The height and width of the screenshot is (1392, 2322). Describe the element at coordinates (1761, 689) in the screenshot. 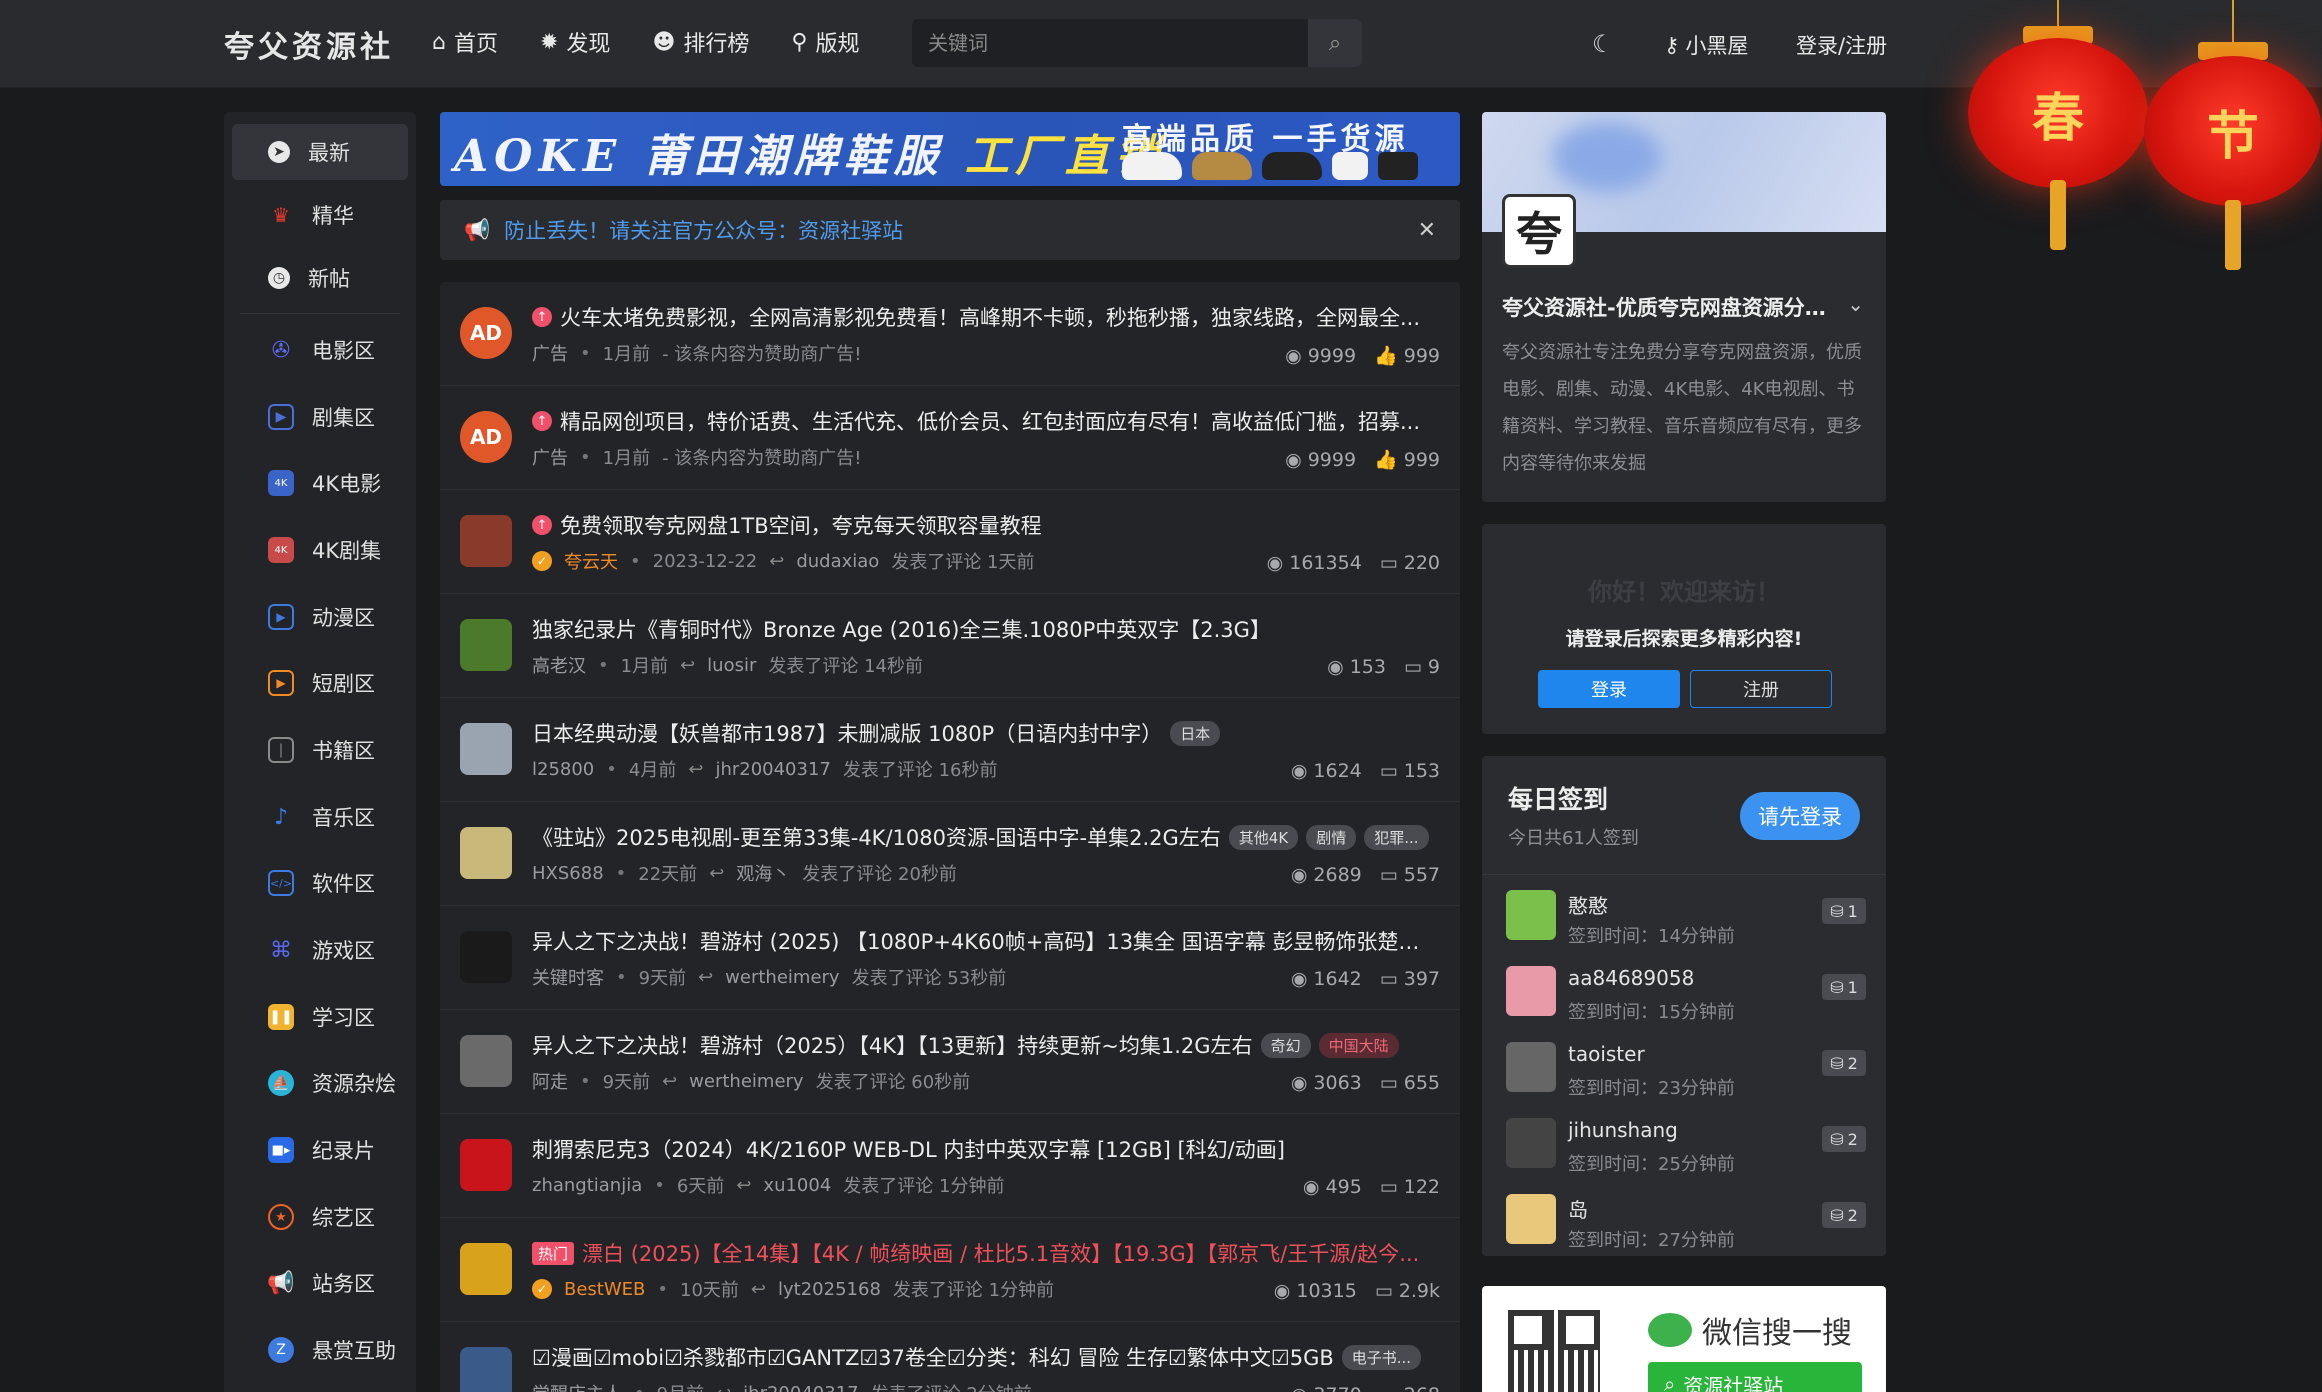

I see `register-button: 注册` at that location.